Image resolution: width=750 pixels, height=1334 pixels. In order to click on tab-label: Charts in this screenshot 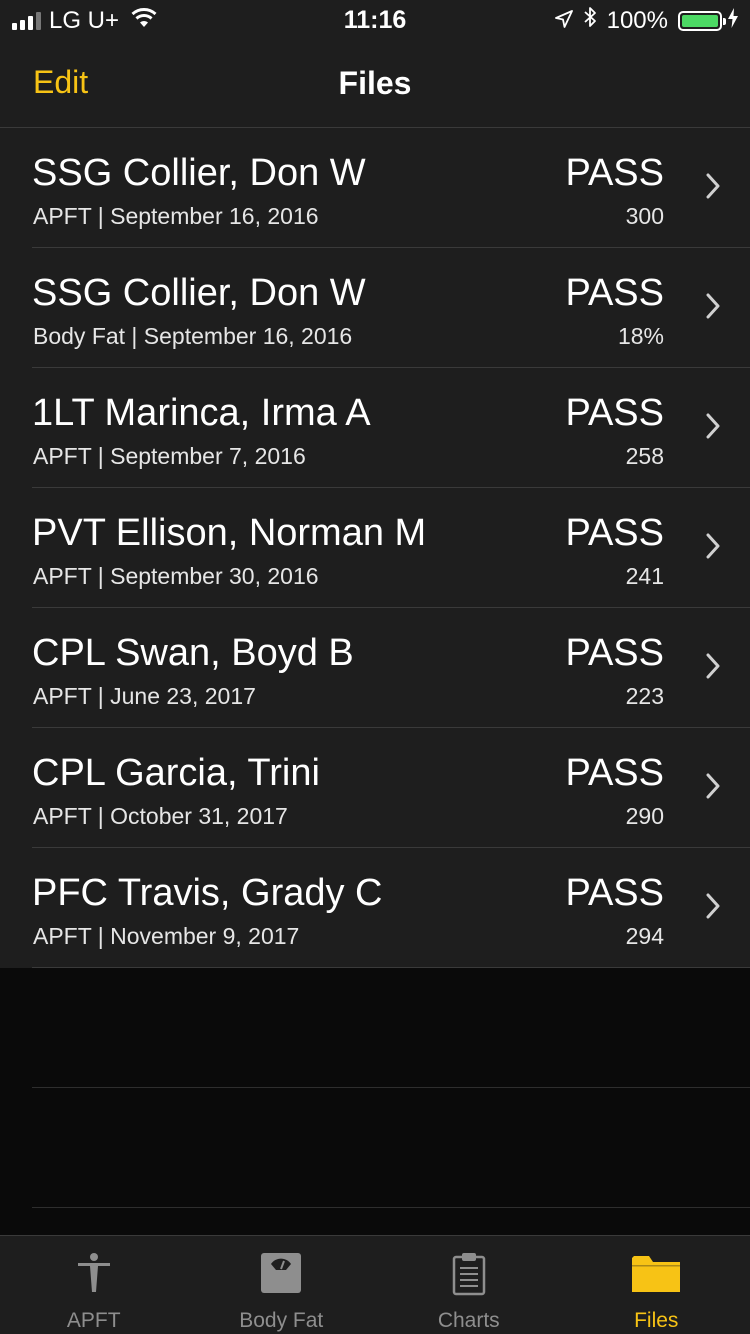, I will do `click(468, 1320)`.